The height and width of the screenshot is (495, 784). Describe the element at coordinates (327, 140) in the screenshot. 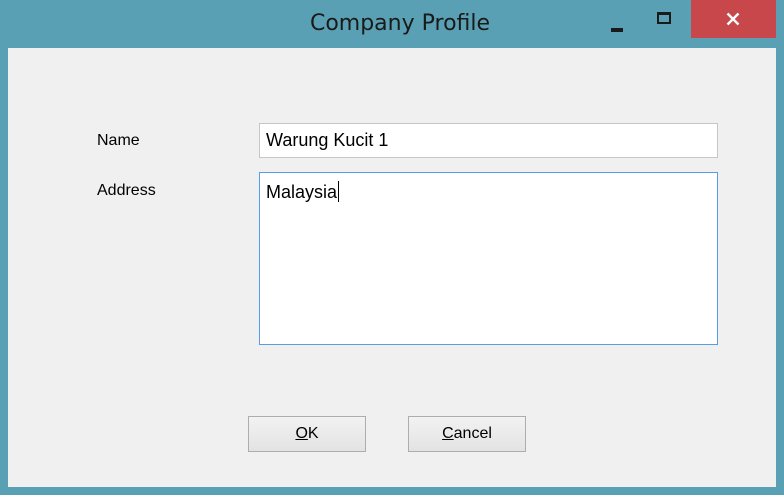

I see `name-input-value: Warung Kucit 1` at that location.